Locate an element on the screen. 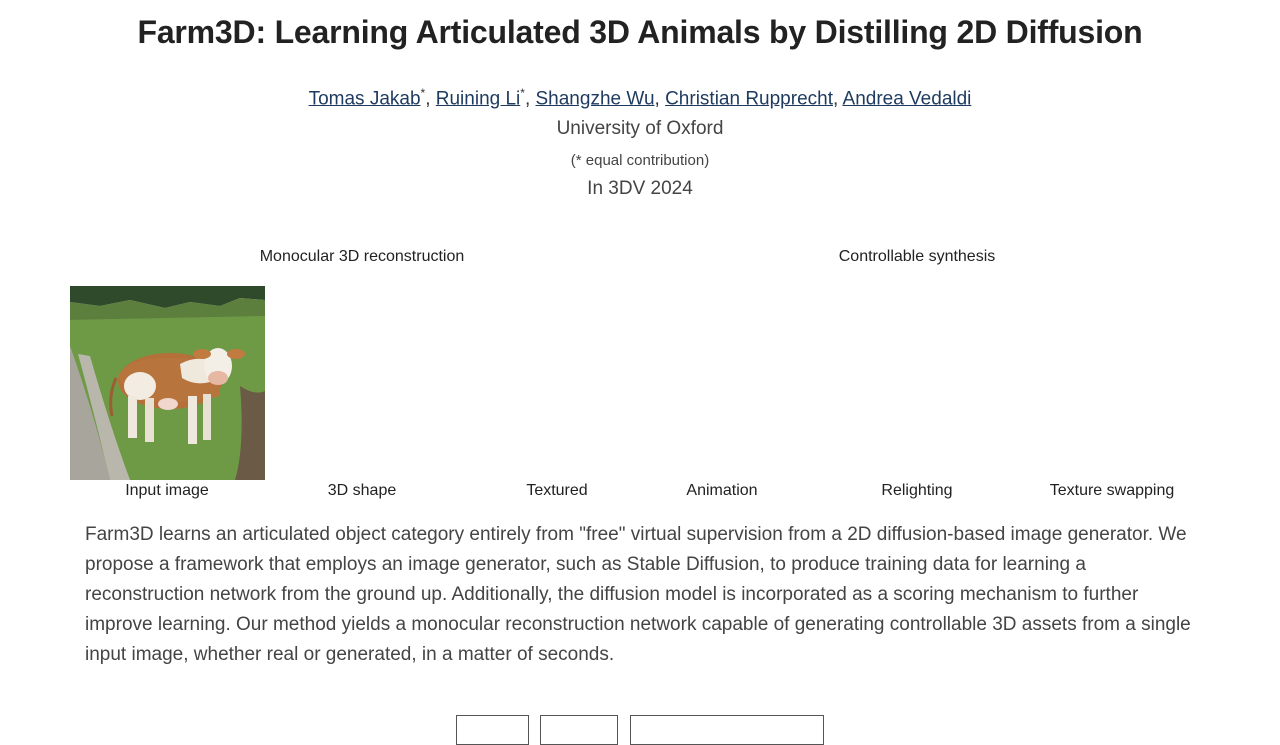  author-link-andrea-vedaldi: Andrea Vedaldi is located at coordinates (907, 98).